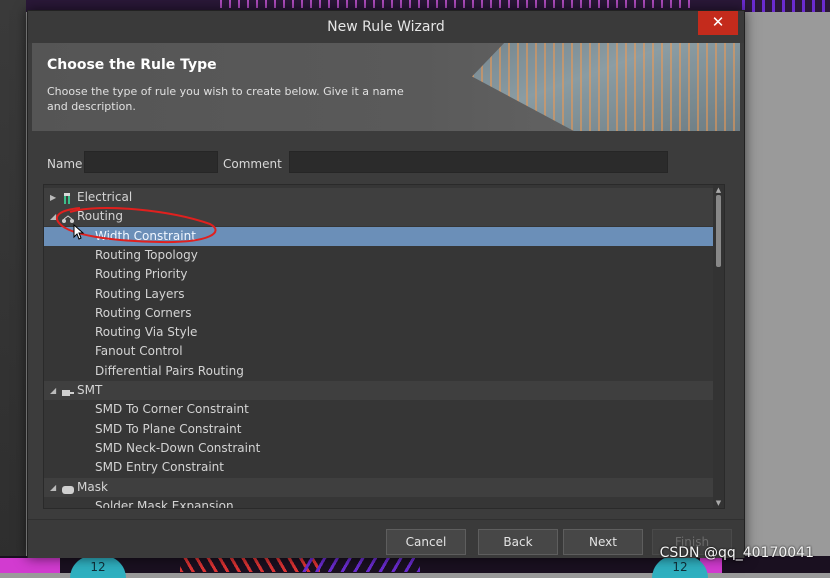  I want to click on tree-item-label: SMD Entry Constraint, so click(159, 467).